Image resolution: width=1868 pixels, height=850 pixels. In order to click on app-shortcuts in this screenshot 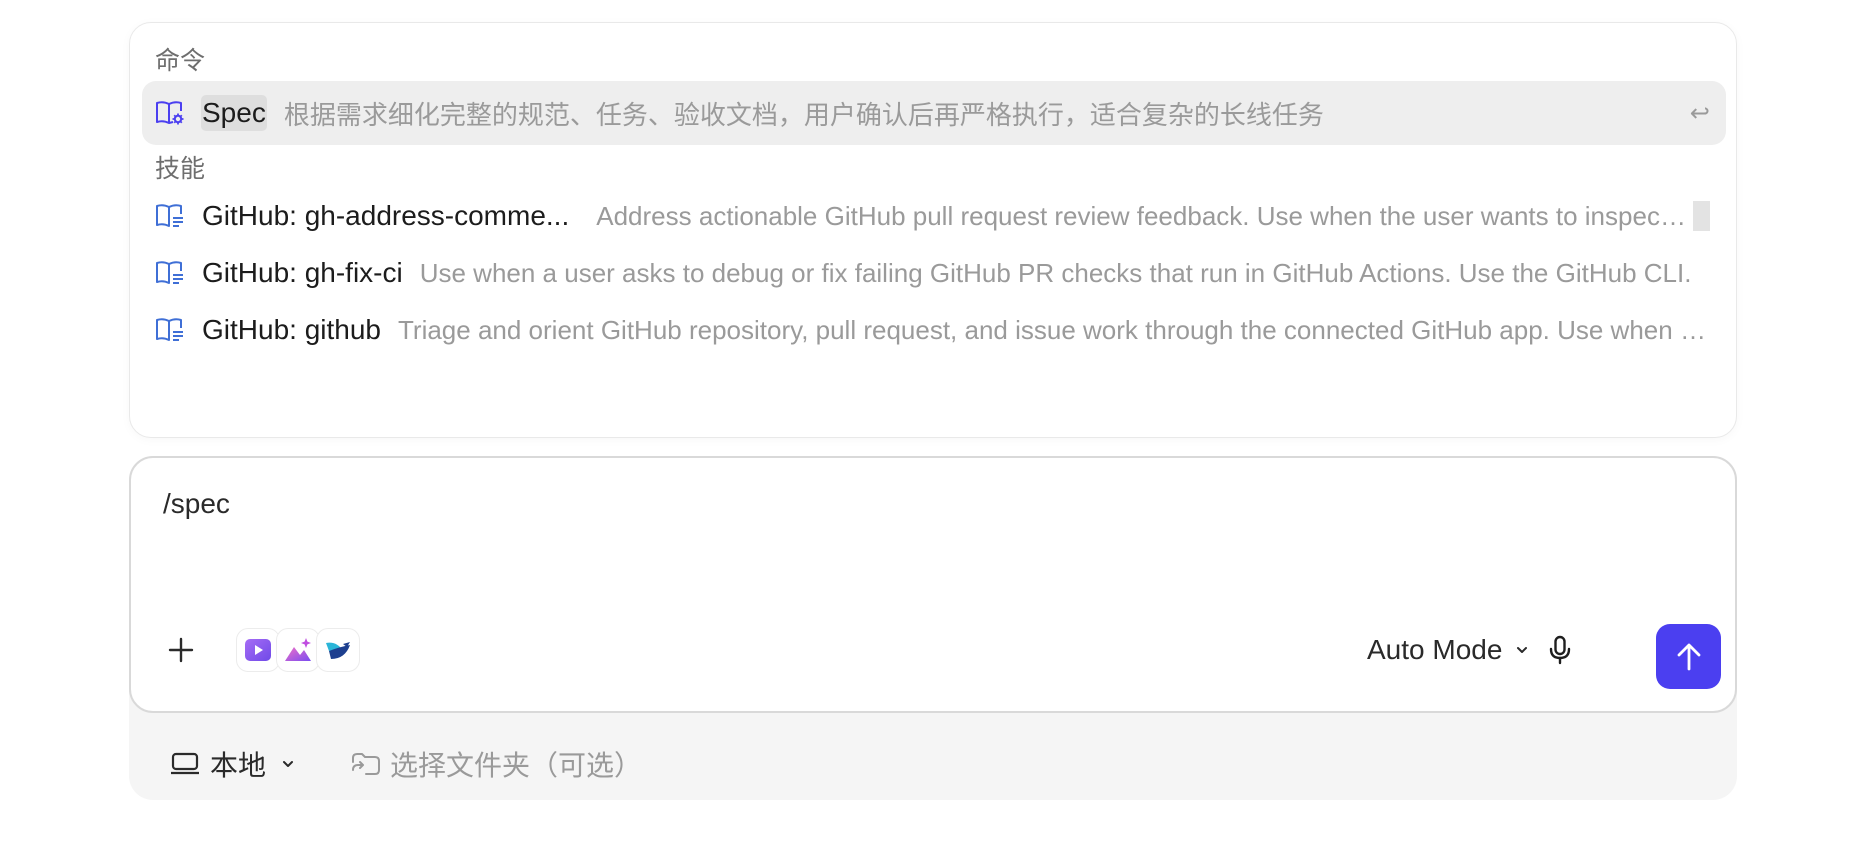, I will do `click(298, 650)`.